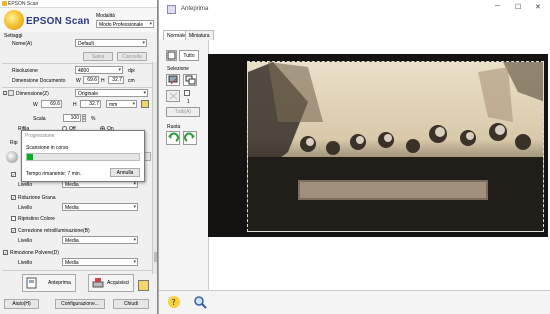 The height and width of the screenshot is (314, 550). I want to click on close-button: Chiudi, so click(131, 304).